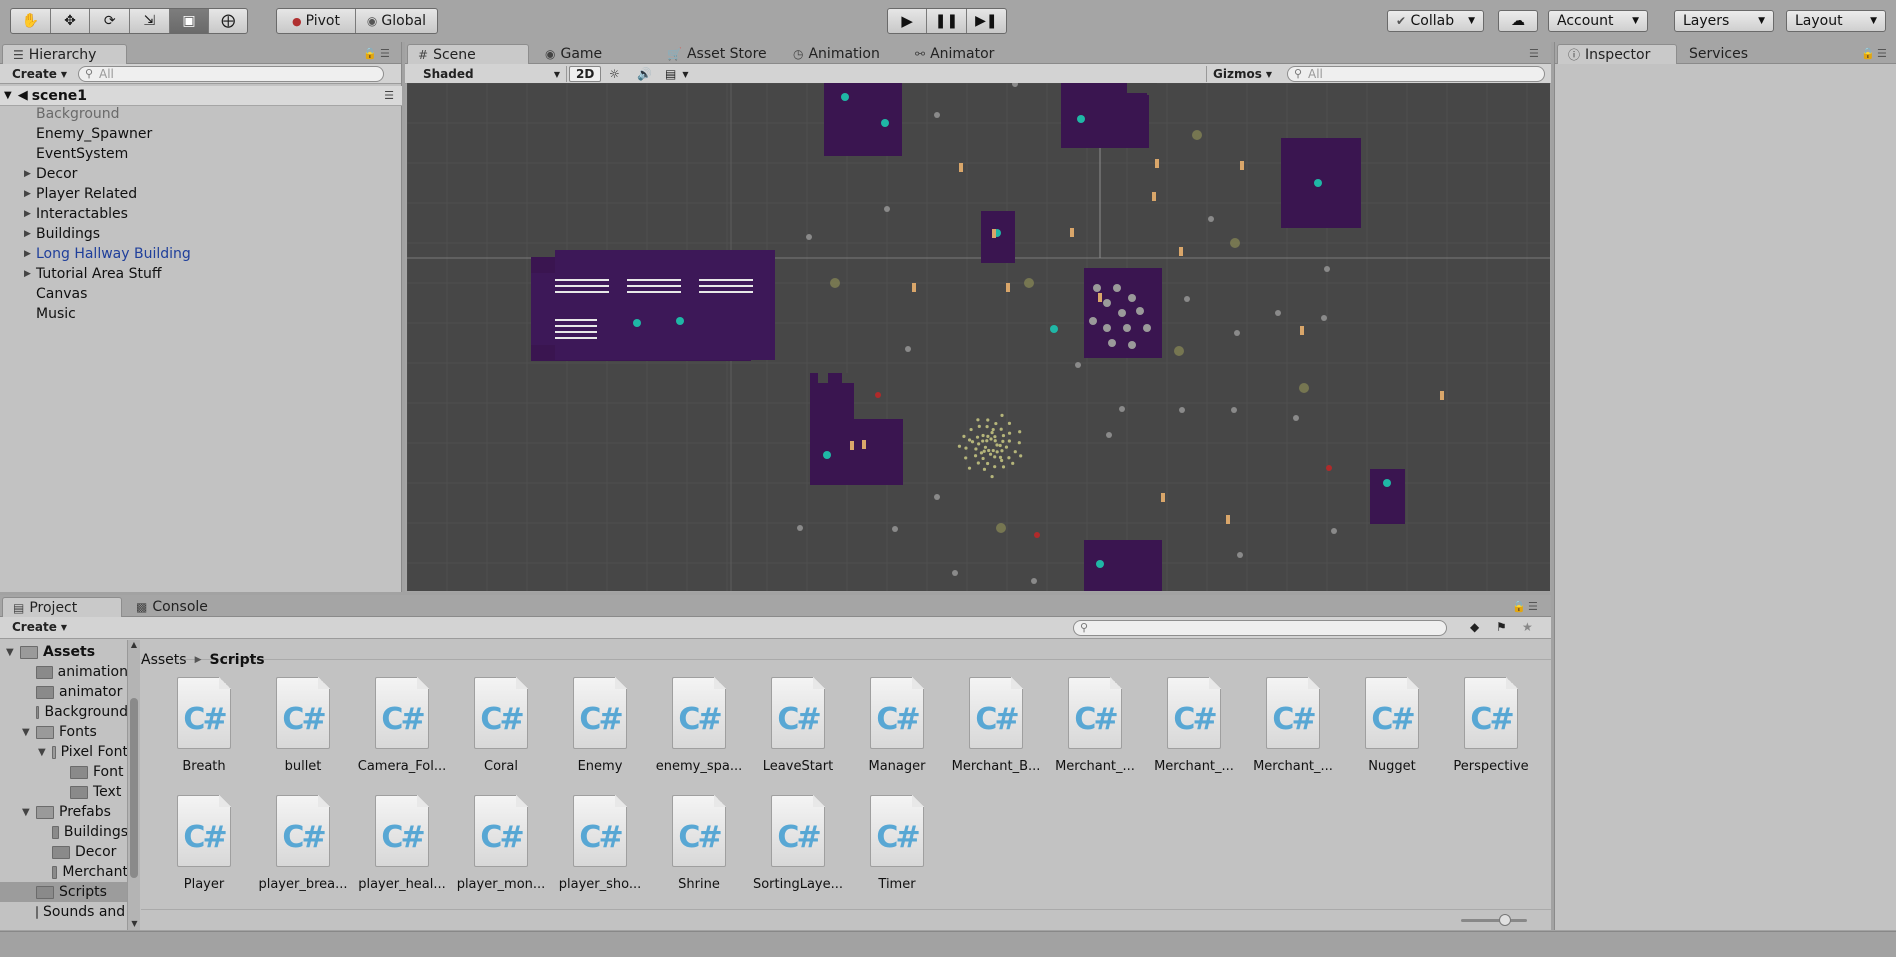 Image resolution: width=1896 pixels, height=957 pixels. Describe the element at coordinates (954, 54) in the screenshot. I see `tab-animator: ⚯ Animator` at that location.